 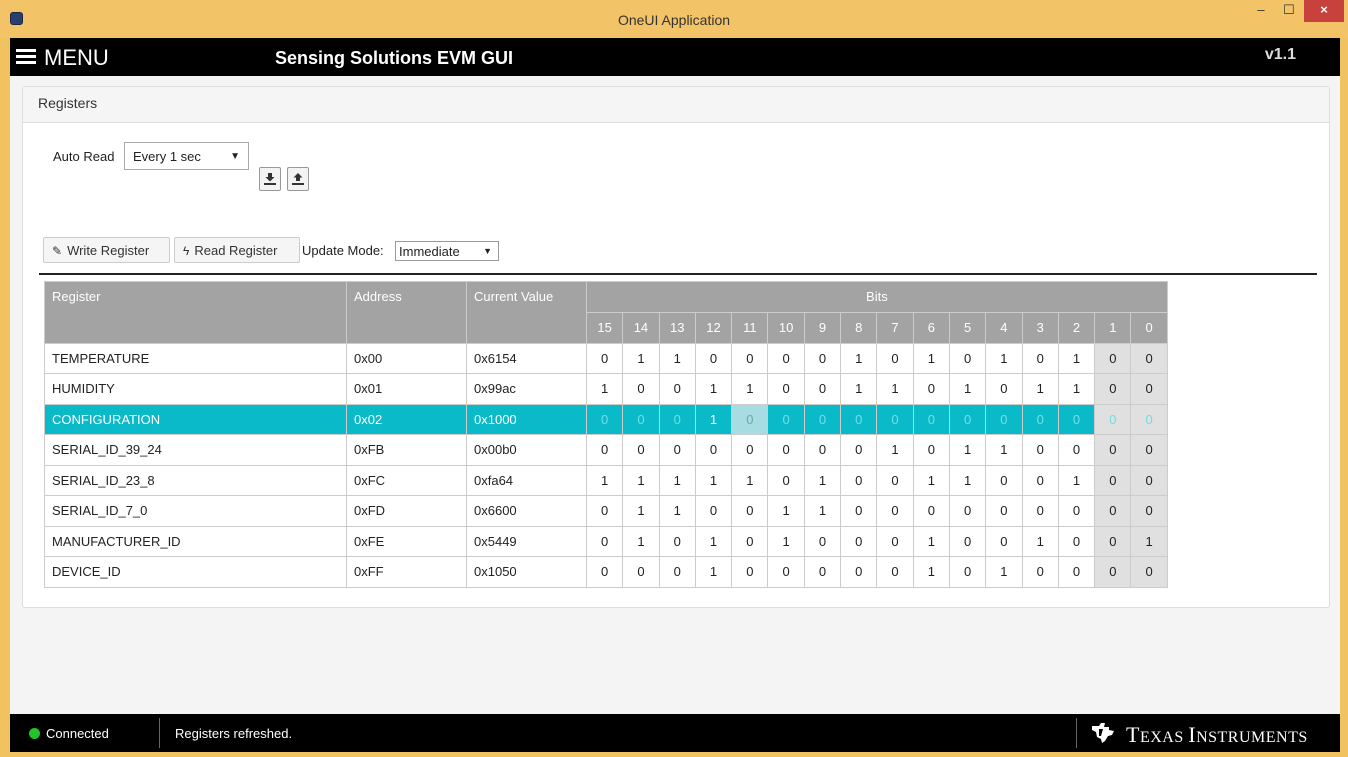 What do you see at coordinates (106, 250) in the screenshot?
I see `write-register-button: ✎ Write Register` at bounding box center [106, 250].